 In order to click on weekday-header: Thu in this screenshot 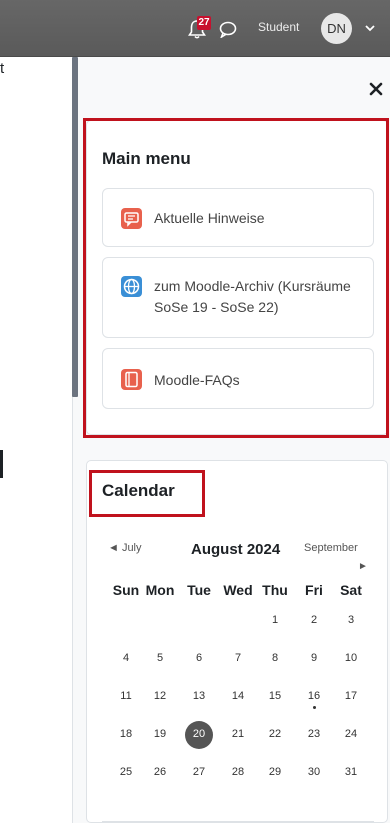, I will do `click(275, 590)`.